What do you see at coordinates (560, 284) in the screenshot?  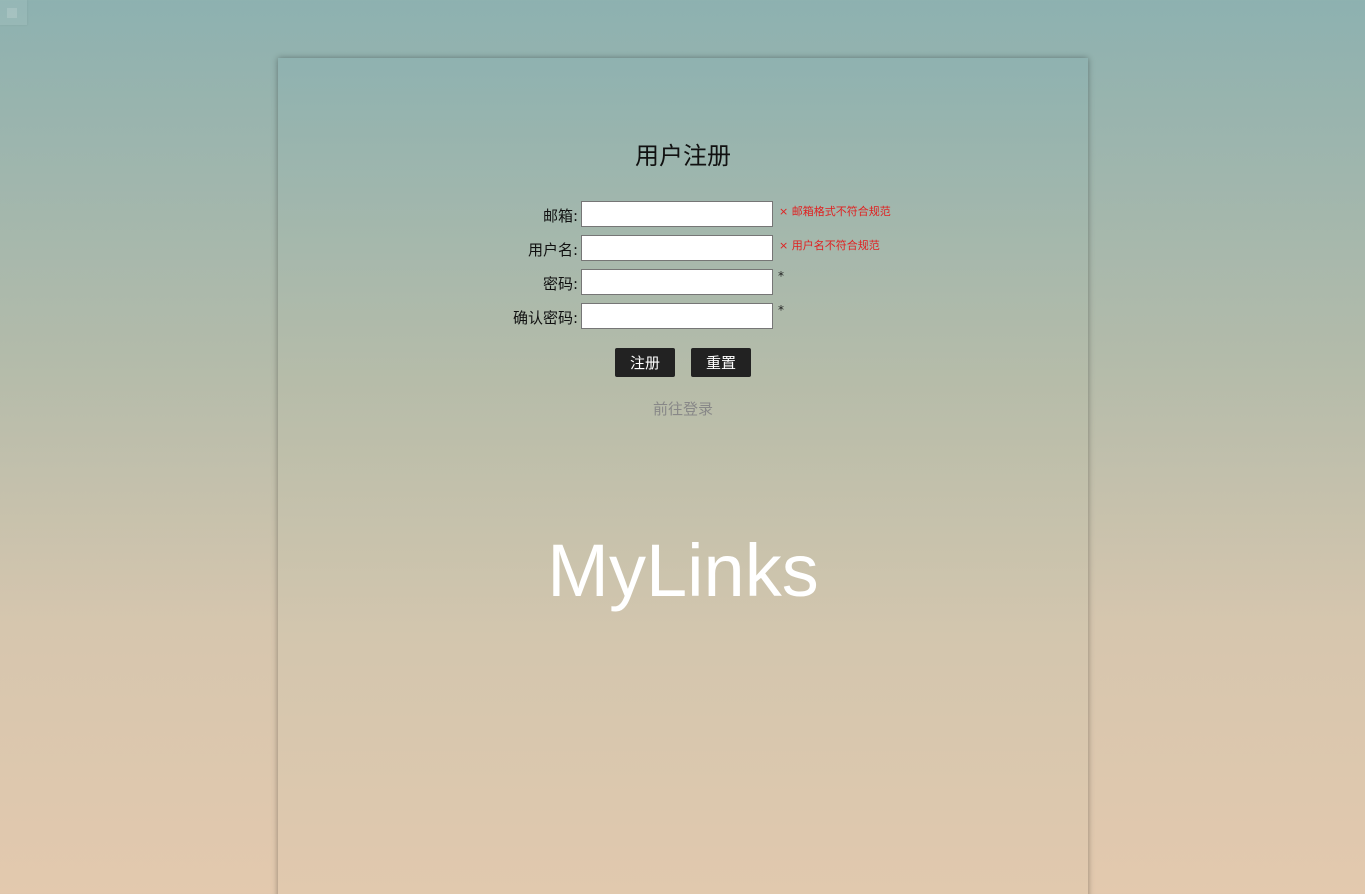 I see `password-label: 密码:` at bounding box center [560, 284].